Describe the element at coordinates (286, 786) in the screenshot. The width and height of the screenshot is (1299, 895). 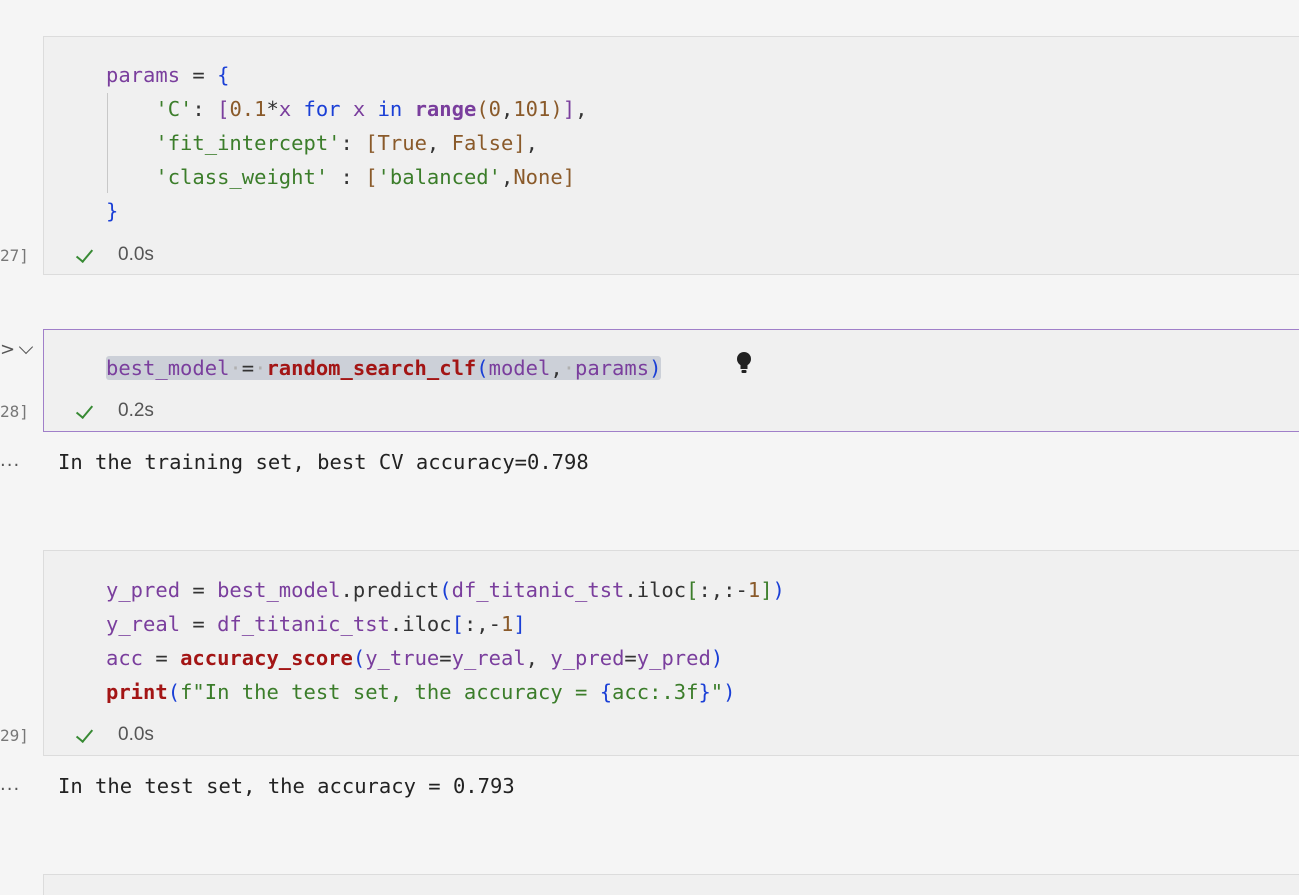
I see `cell-29-output: In the test set, the accuracy = 0.793` at that location.